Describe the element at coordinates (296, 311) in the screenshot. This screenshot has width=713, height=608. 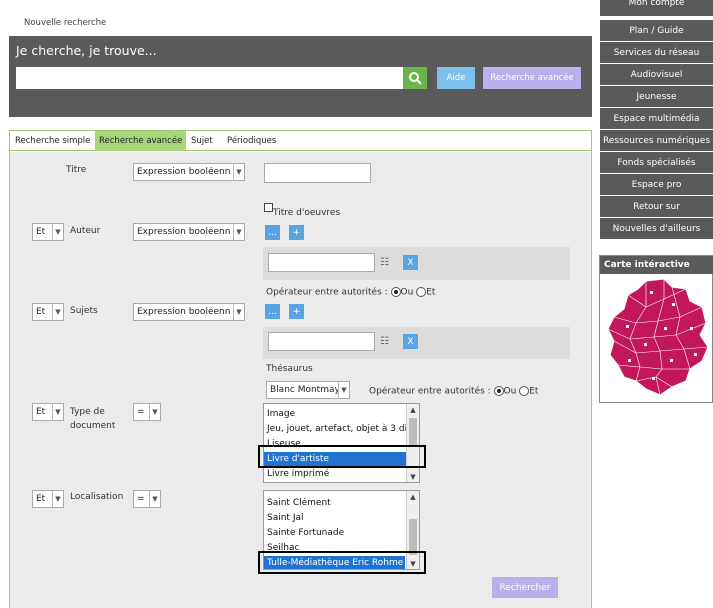
I see `sujets-add-button: +` at that location.